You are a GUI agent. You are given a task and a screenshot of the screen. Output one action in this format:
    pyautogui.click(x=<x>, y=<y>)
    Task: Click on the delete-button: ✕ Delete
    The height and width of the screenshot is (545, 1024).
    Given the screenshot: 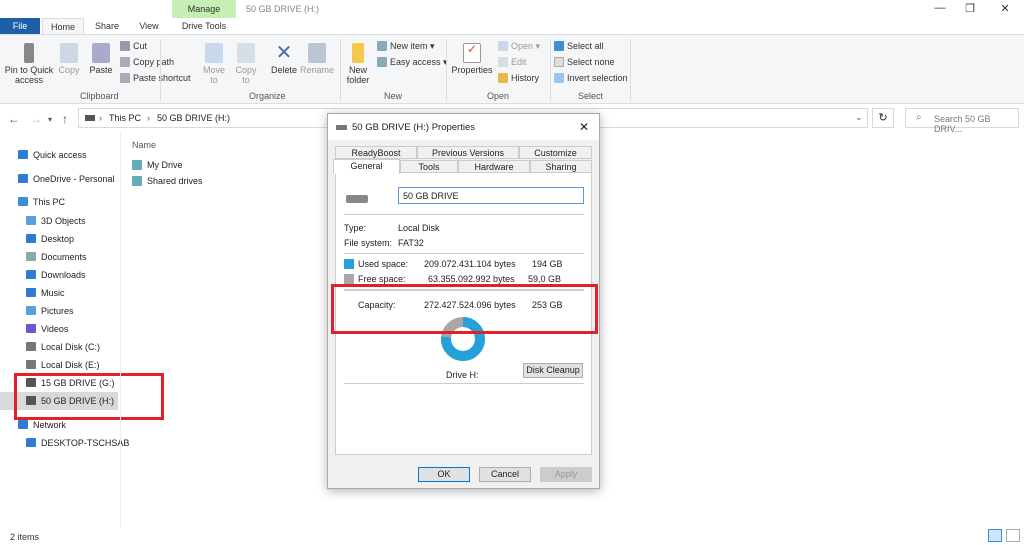 What is the action you would take?
    pyautogui.click(x=284, y=59)
    